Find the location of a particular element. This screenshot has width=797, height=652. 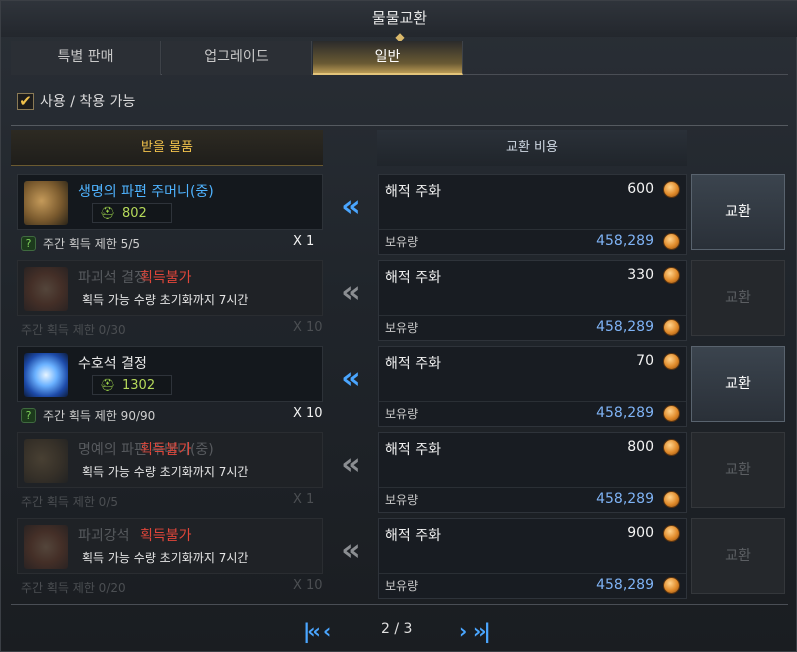

item-power: 1302 is located at coordinates (139, 385).